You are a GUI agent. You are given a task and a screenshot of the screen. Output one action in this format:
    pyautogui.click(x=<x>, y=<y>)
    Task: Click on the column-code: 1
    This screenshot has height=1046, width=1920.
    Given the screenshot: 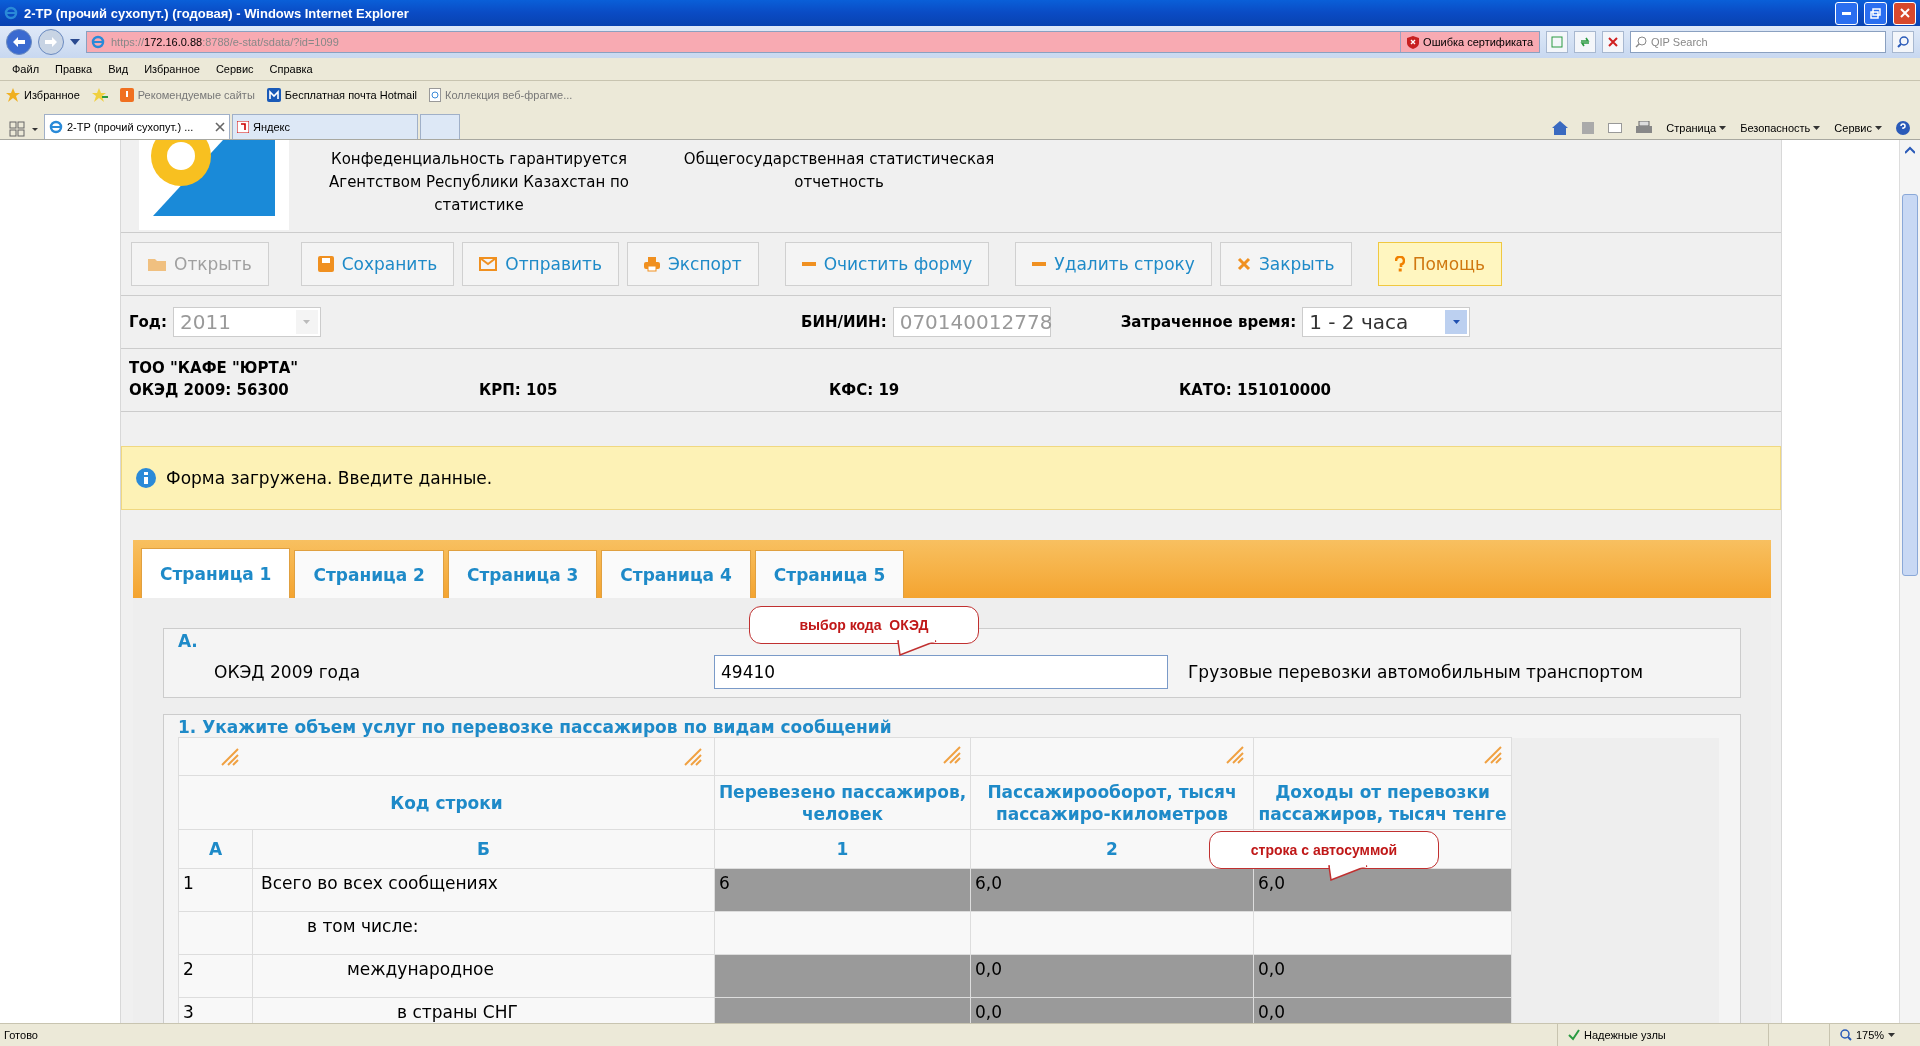 What is the action you would take?
    pyautogui.click(x=842, y=849)
    